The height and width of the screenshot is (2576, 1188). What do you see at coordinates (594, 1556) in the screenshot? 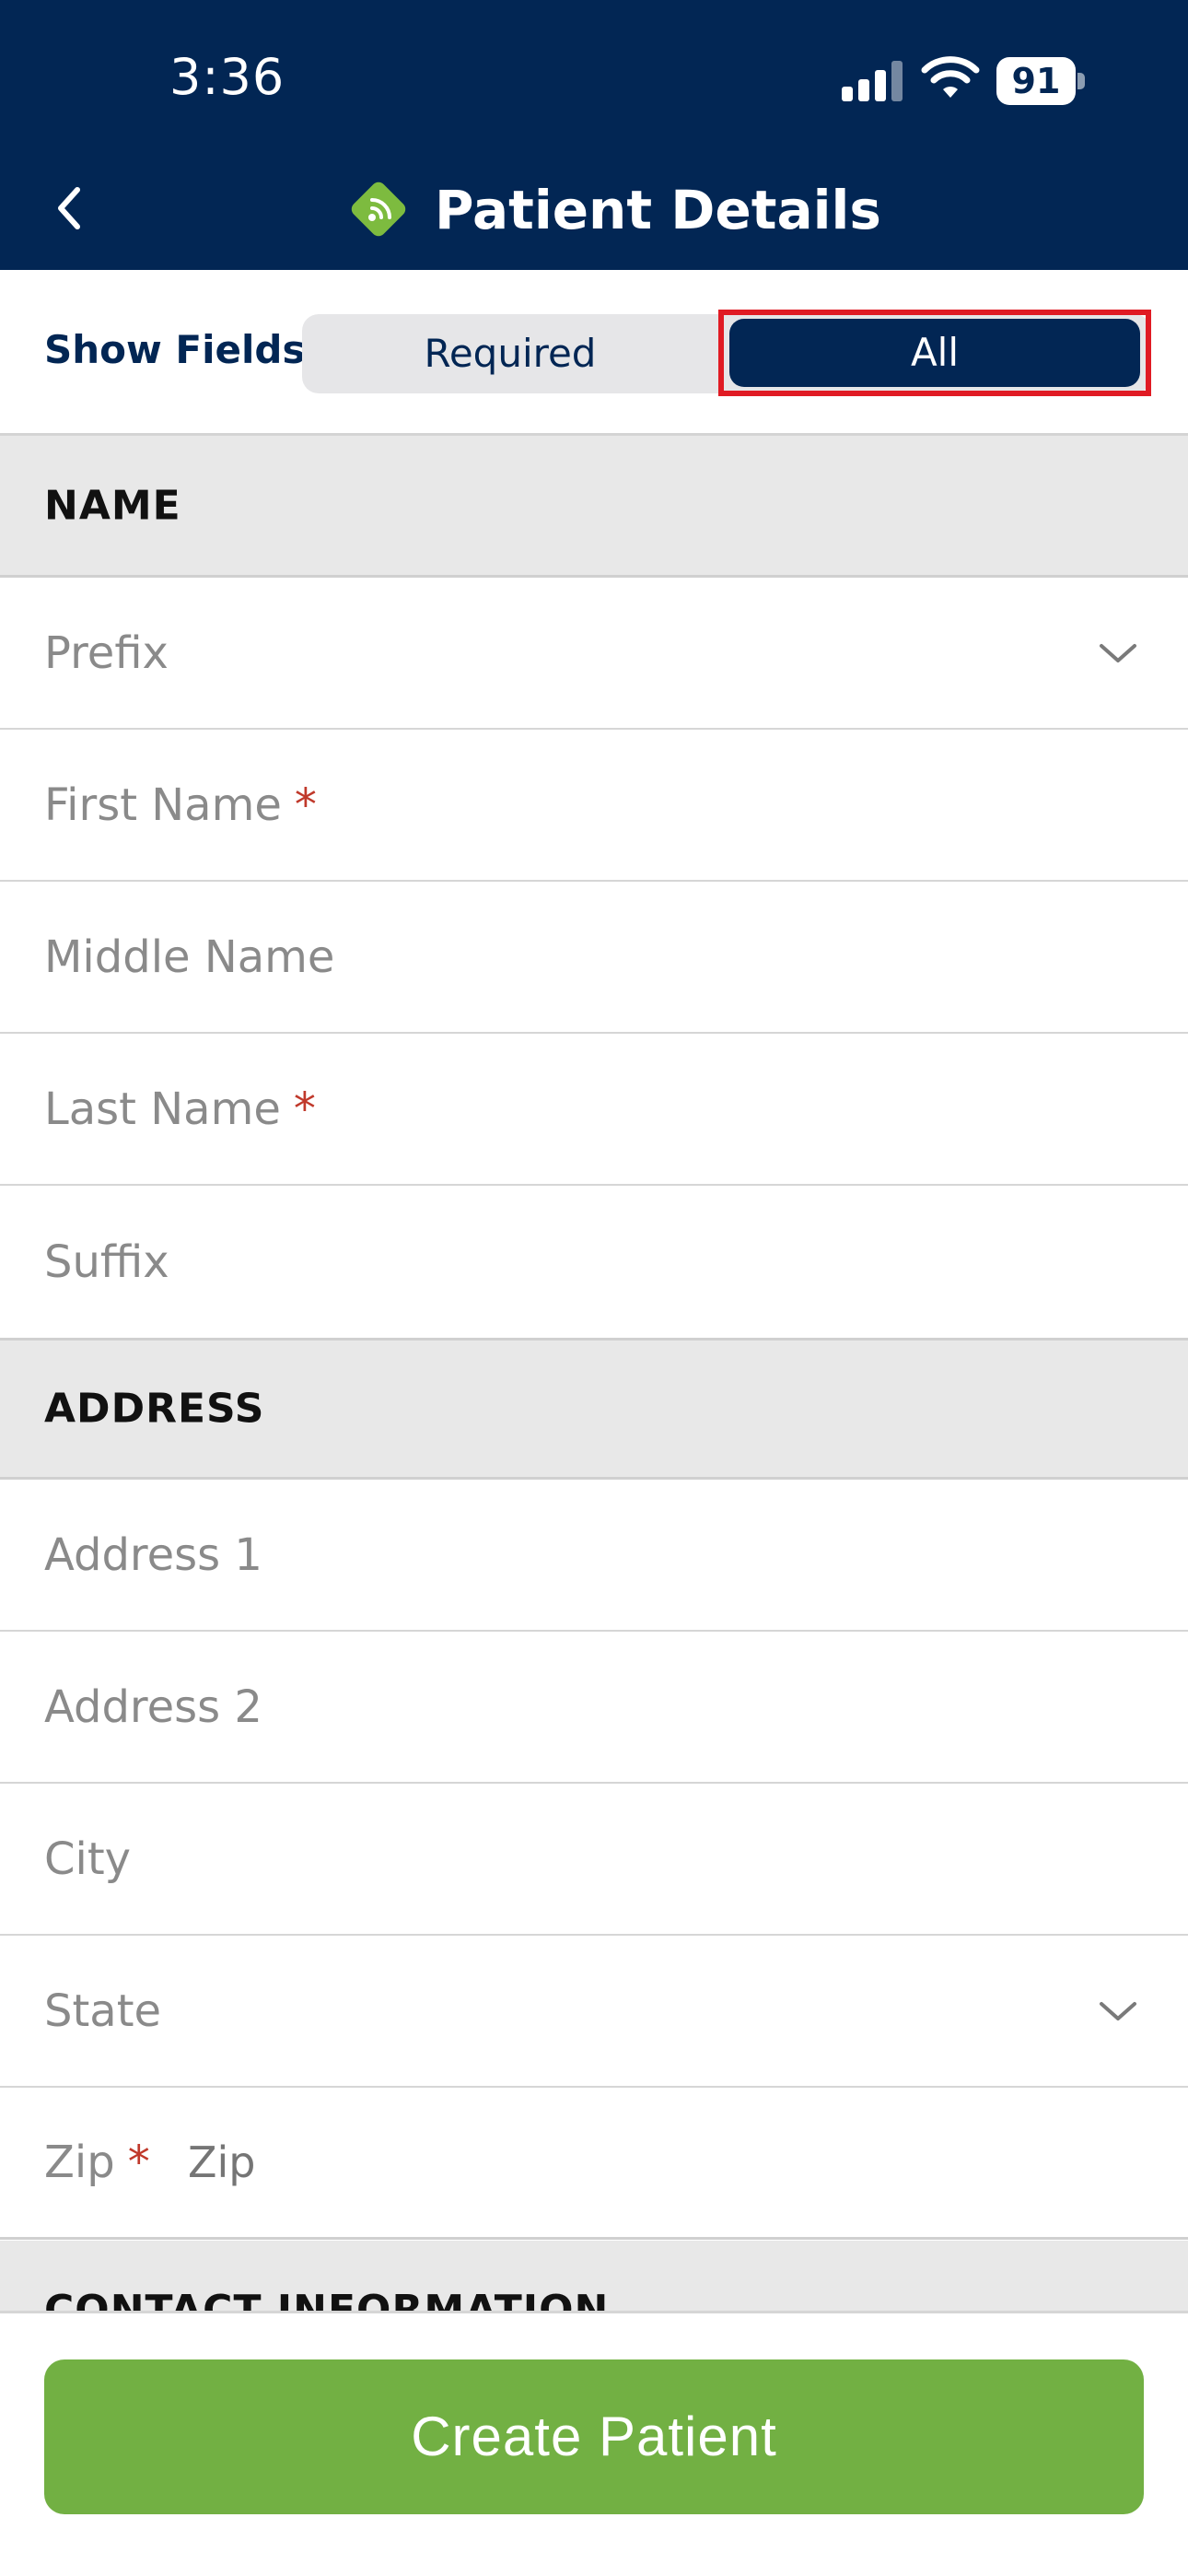
I see `address1-field: Address 1` at bounding box center [594, 1556].